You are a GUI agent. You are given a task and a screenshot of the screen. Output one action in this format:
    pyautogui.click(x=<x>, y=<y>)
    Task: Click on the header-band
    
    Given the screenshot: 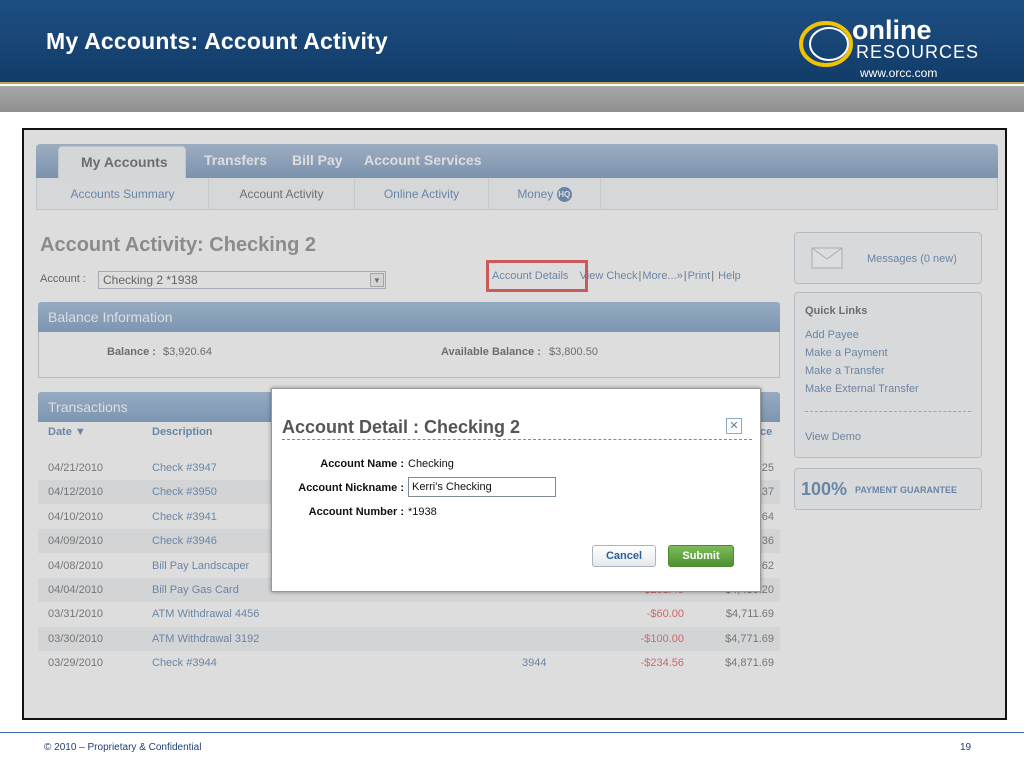 What is the action you would take?
    pyautogui.click(x=512, y=99)
    